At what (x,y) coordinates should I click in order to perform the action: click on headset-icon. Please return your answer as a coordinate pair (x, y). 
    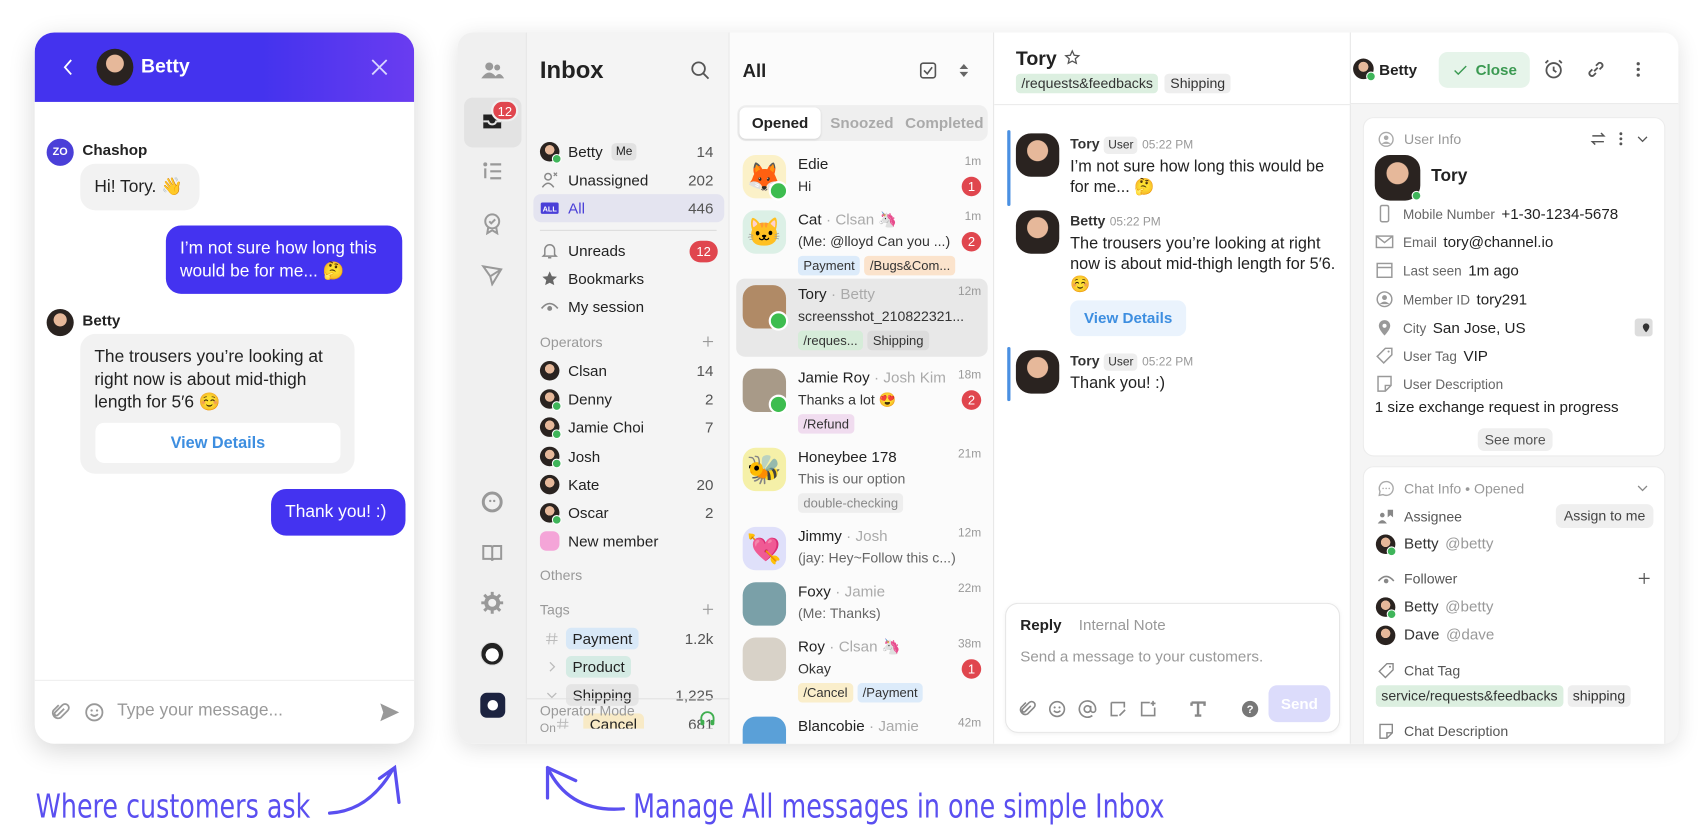
    Looking at the image, I should click on (707, 718).